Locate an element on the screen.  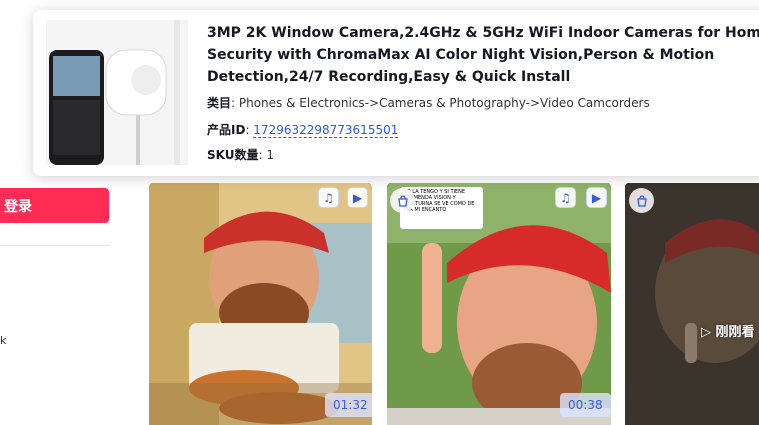
video-duration: 00:38 is located at coordinates (585, 405).